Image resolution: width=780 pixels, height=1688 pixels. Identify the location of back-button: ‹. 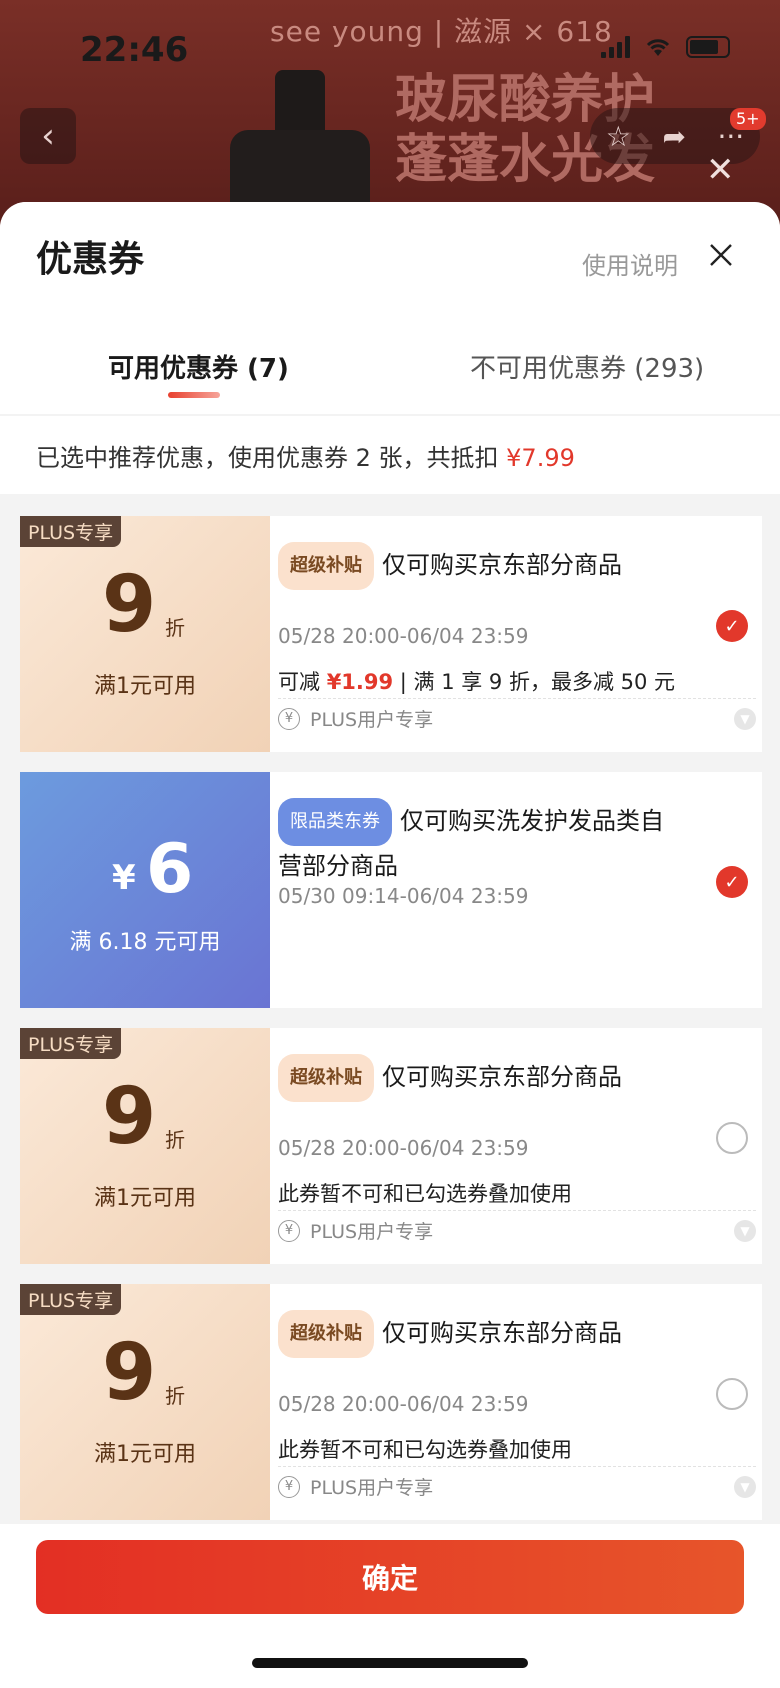
(48, 136).